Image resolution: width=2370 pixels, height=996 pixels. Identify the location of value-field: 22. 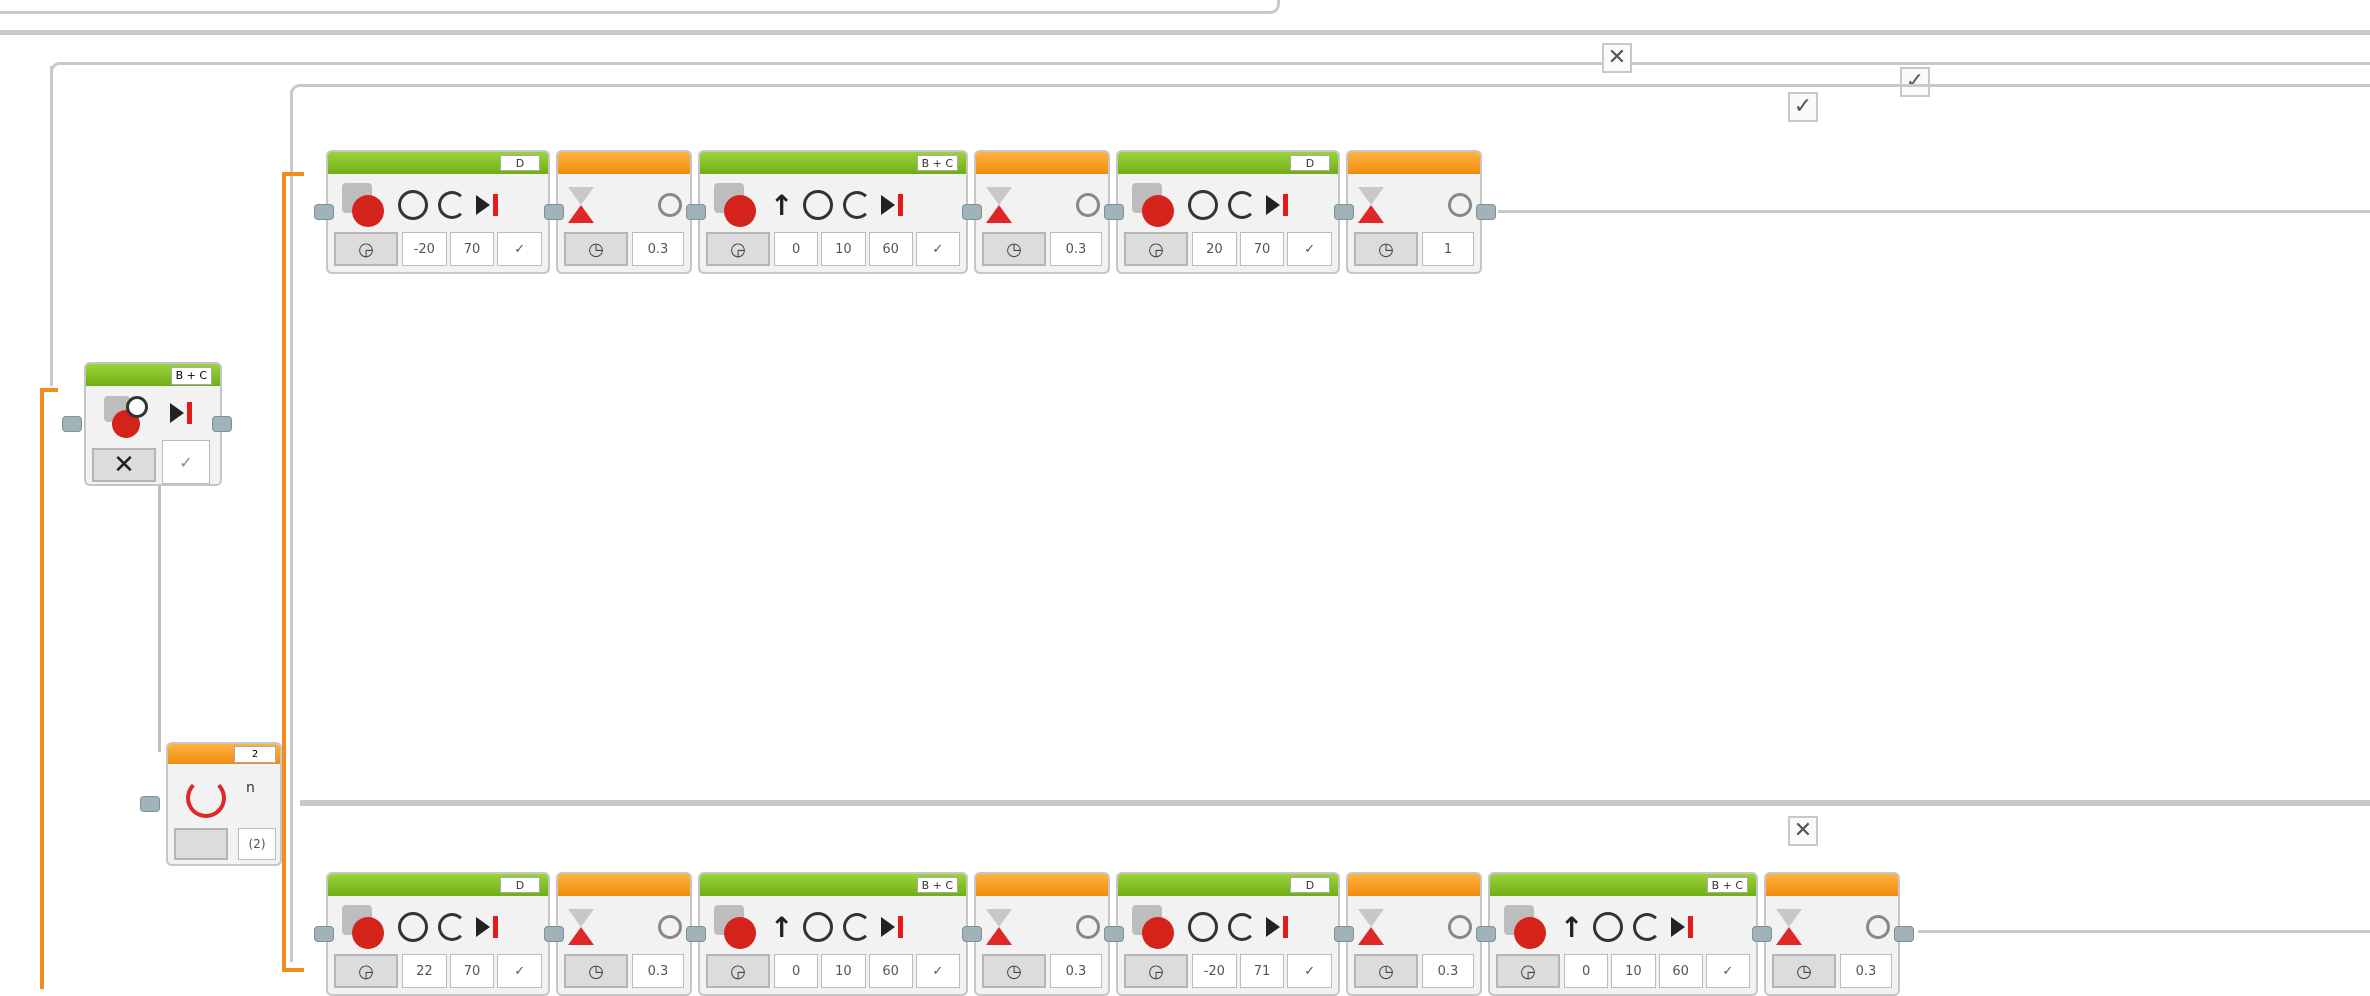
(424, 971).